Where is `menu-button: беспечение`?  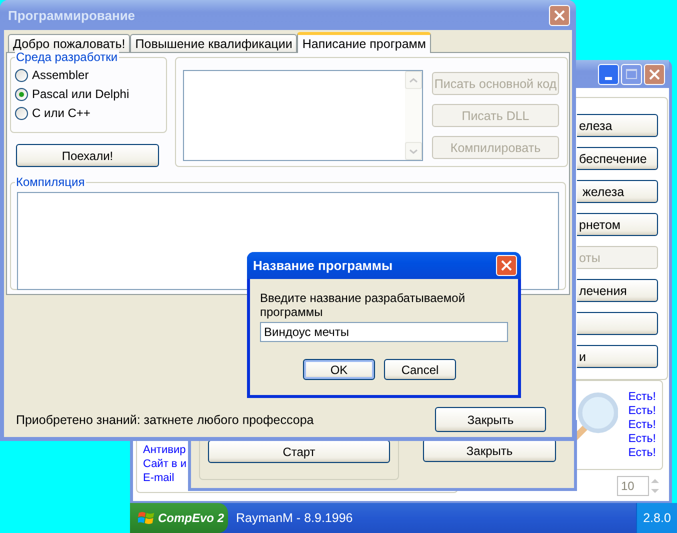 menu-button: беспечение is located at coordinates (617, 158).